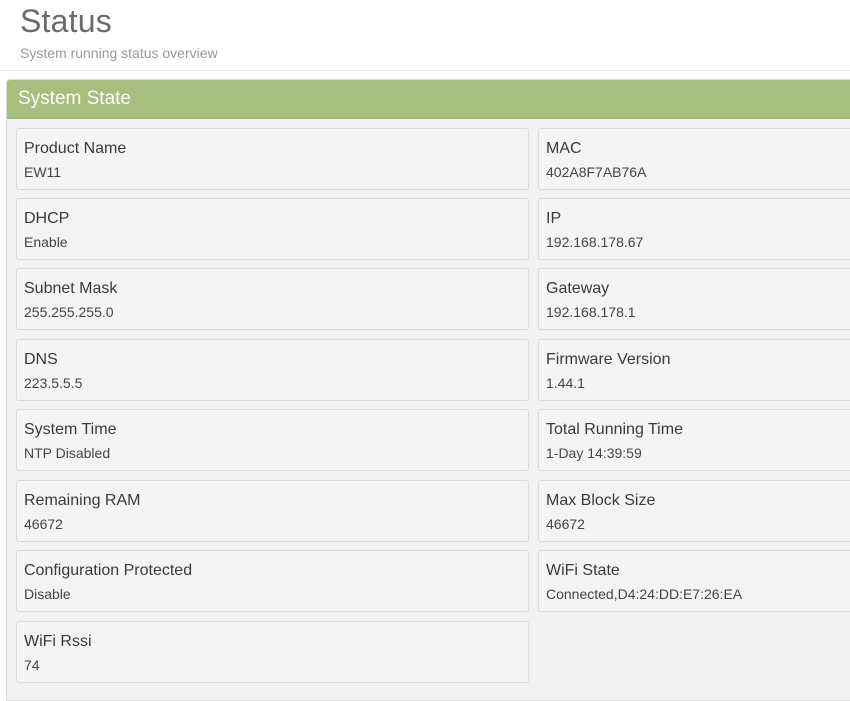 This screenshot has width=850, height=701. What do you see at coordinates (70, 429) in the screenshot?
I see `info-label: System Time` at bounding box center [70, 429].